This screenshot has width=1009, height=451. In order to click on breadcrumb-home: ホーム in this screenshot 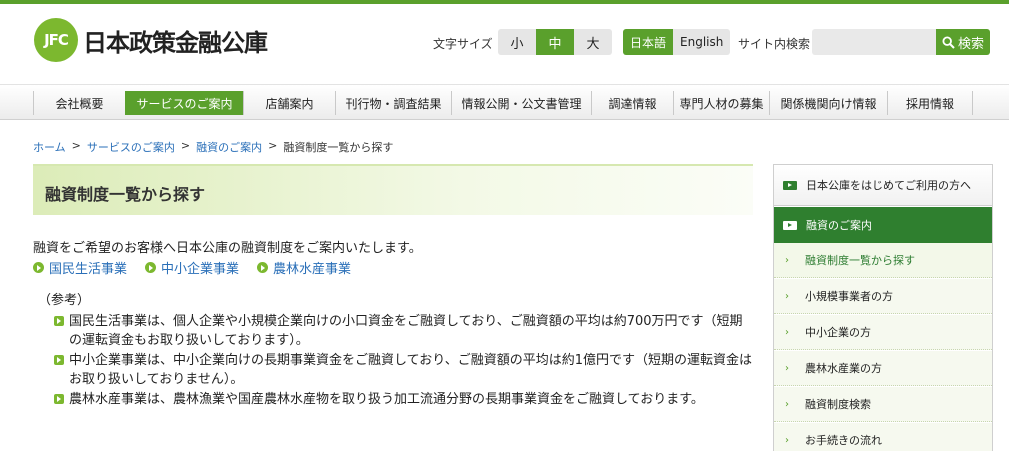, I will do `click(49, 147)`.